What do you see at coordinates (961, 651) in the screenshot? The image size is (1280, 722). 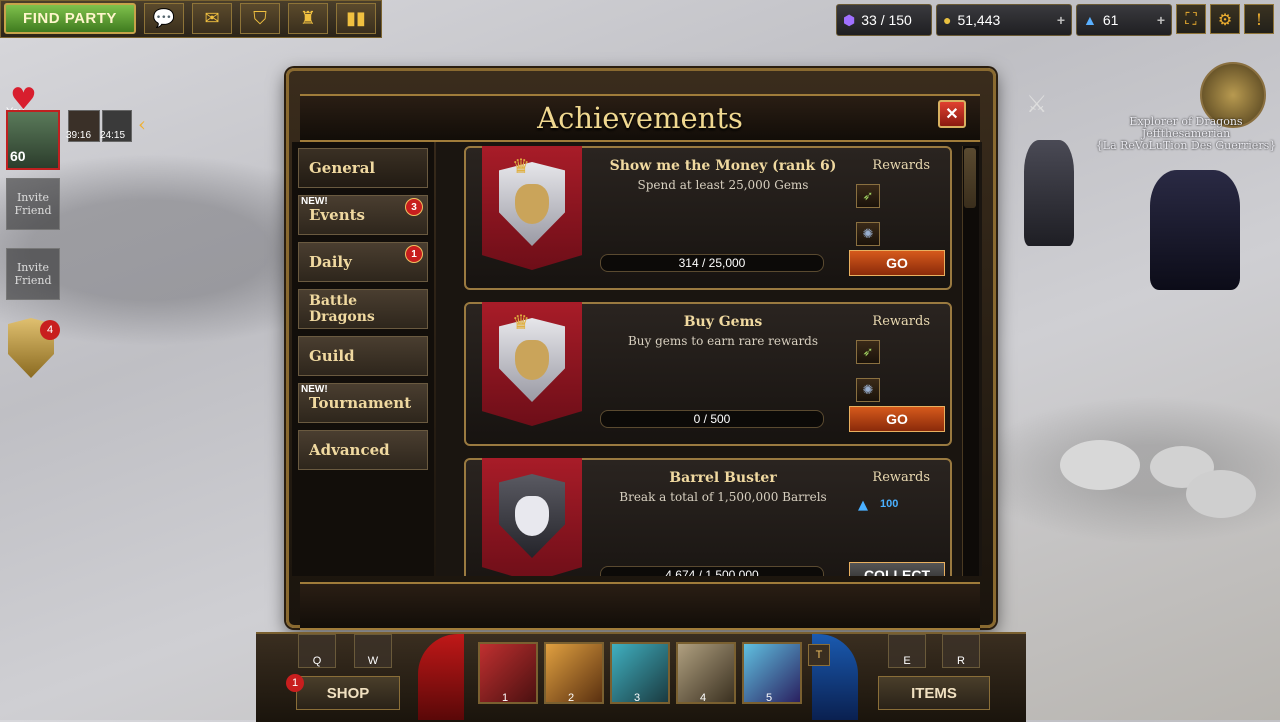 I see `quickslot-r: R` at bounding box center [961, 651].